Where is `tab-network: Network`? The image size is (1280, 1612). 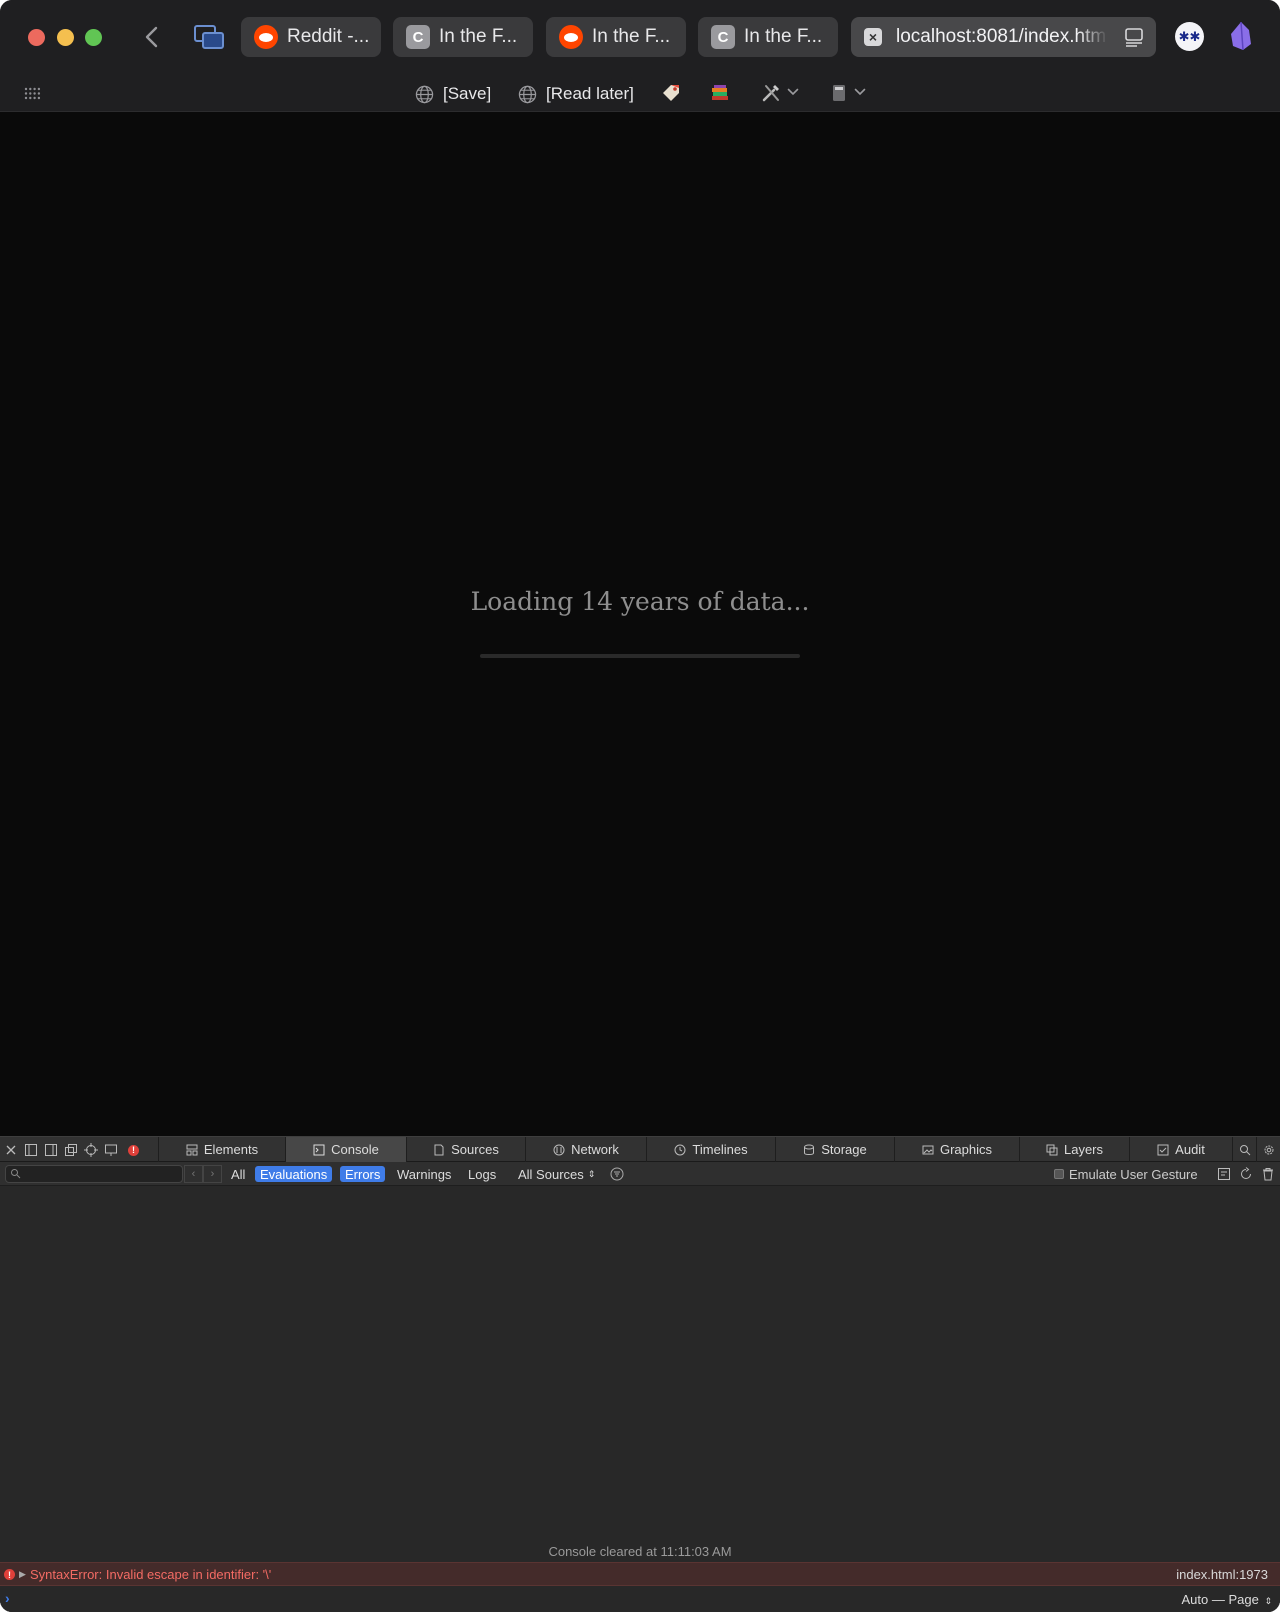 tab-network: Network is located at coordinates (585, 1149).